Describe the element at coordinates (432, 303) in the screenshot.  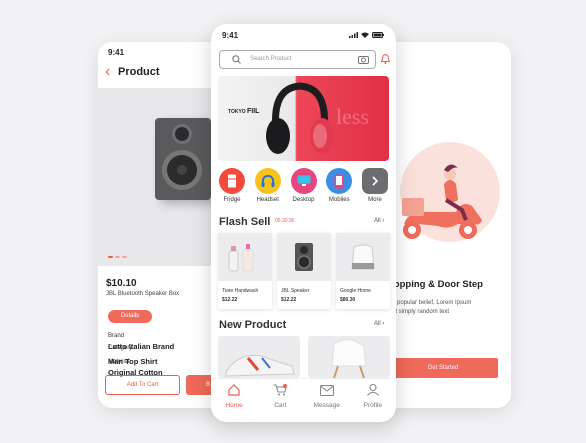
I see `onboarding-description: o popular belief, Lorem Ipsum` at that location.